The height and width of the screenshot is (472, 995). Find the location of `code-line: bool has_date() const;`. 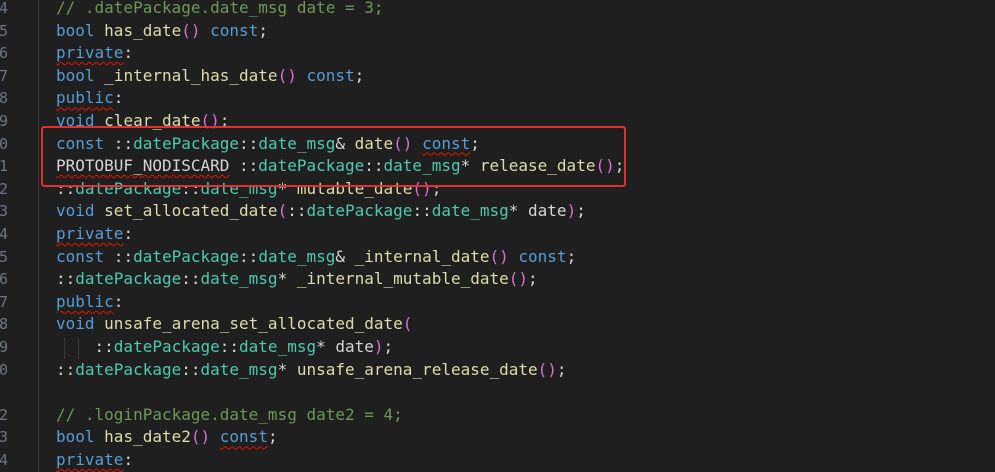

code-line: bool has_date() const; is located at coordinates (162, 31).